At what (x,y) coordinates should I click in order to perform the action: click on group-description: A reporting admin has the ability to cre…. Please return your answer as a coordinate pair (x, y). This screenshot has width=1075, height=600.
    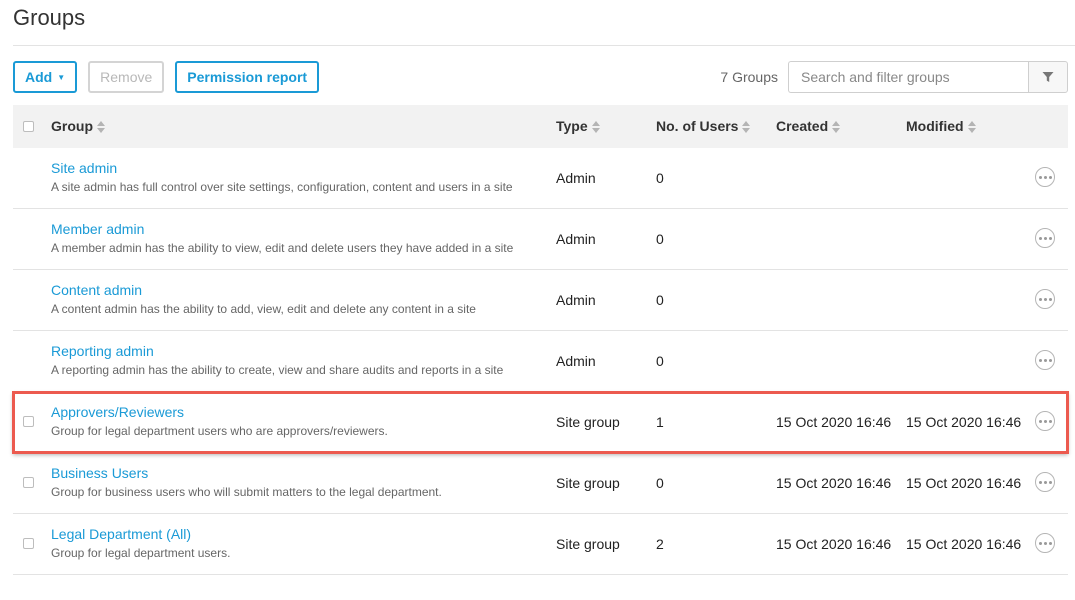
    Looking at the image, I should click on (277, 370).